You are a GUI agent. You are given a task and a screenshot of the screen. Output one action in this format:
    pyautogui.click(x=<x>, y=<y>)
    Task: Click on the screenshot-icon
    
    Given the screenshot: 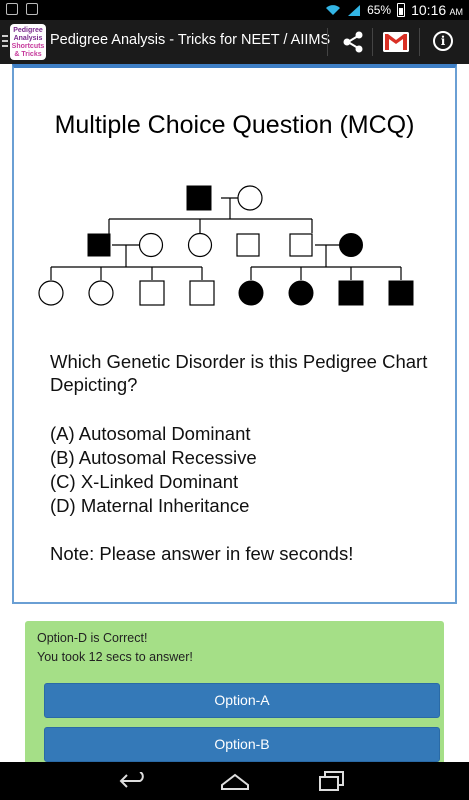 What is the action you would take?
    pyautogui.click(x=32, y=9)
    